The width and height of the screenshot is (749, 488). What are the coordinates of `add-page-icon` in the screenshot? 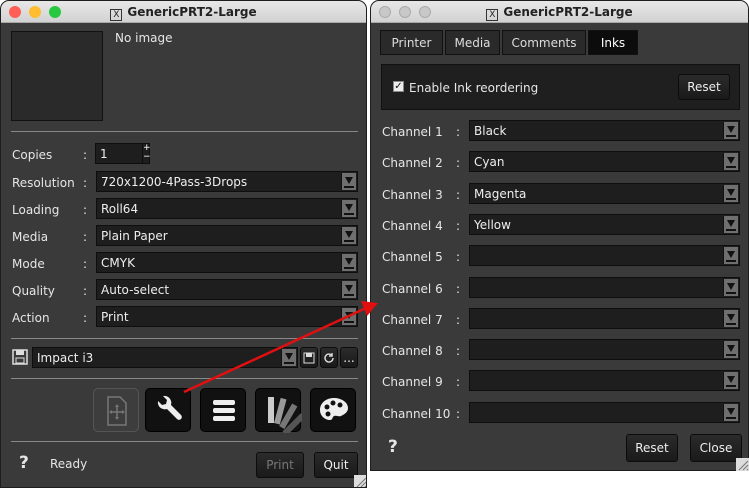 It's located at (117, 411).